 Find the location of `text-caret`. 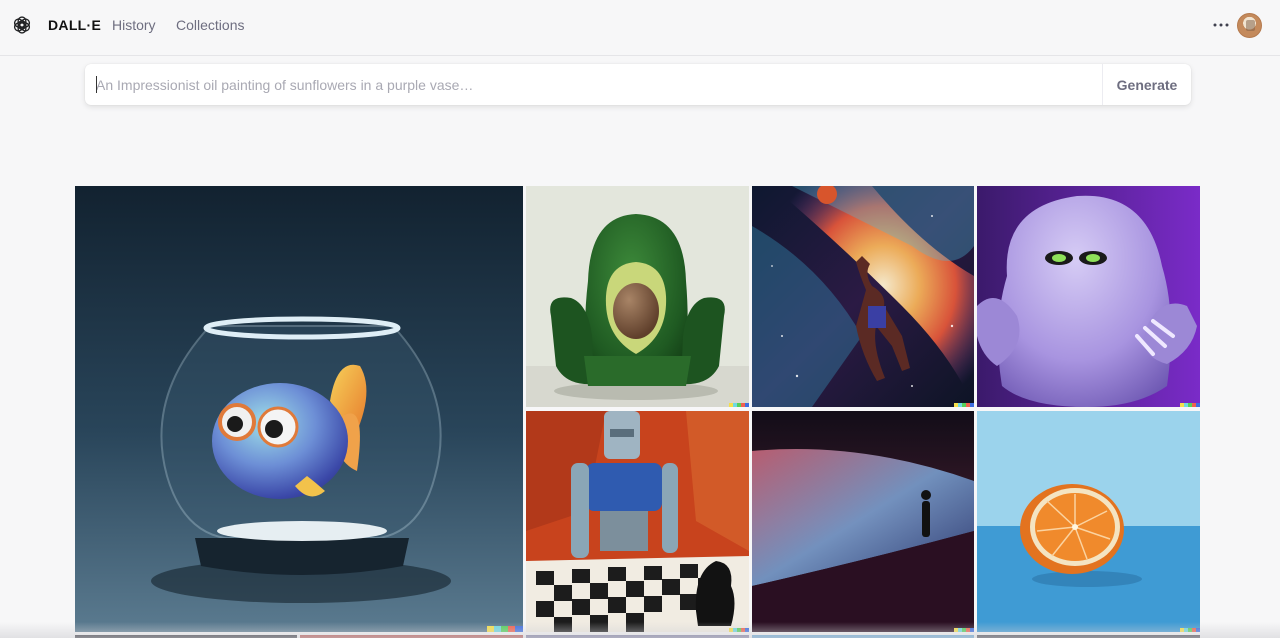

text-caret is located at coordinates (96, 84).